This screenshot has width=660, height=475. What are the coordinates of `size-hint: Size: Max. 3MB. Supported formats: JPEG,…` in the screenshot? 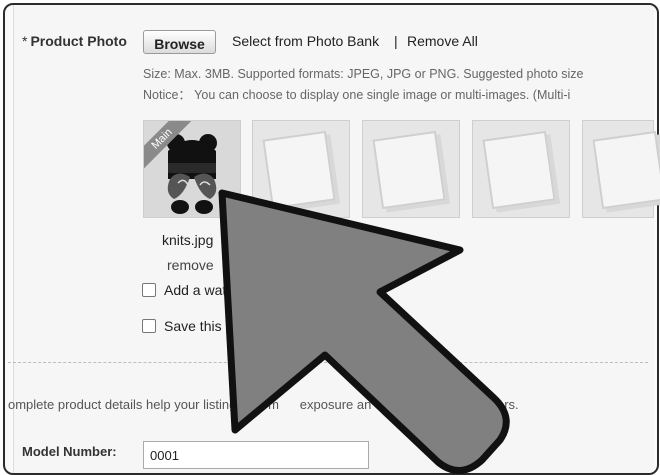 It's located at (363, 74).